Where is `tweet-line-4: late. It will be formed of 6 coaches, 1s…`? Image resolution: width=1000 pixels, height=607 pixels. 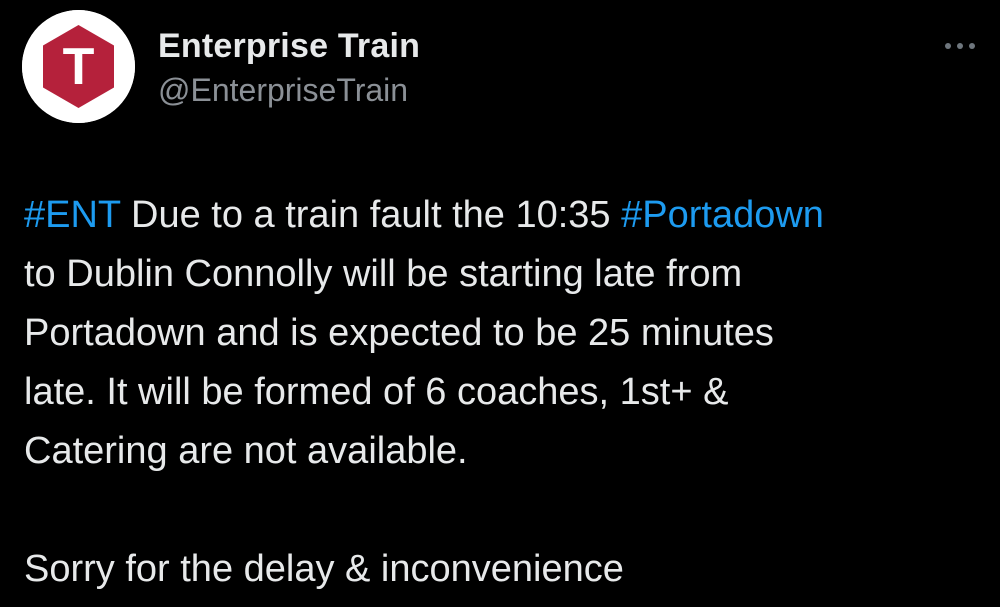
tweet-line-4: late. It will be formed of 6 coaches, 1s… is located at coordinates (376, 392).